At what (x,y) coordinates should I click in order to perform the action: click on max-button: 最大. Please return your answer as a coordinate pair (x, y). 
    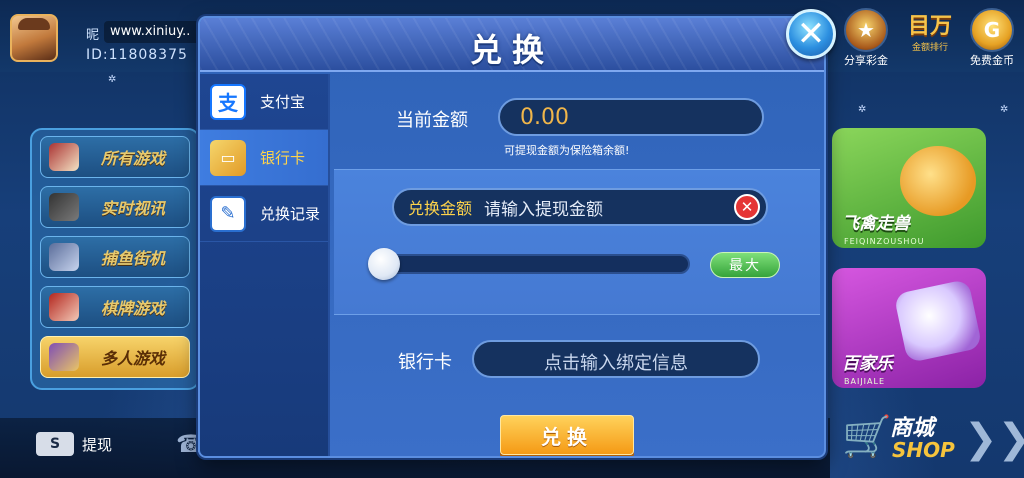
    Looking at the image, I should click on (745, 265).